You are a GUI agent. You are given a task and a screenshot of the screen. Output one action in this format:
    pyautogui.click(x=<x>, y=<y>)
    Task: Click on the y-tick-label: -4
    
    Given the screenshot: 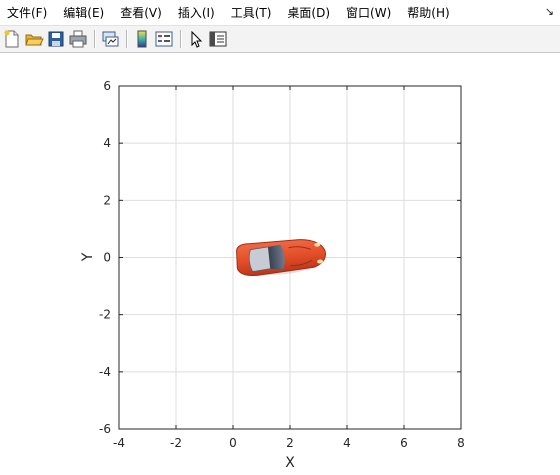 What is the action you would take?
    pyautogui.click(x=105, y=372)
    